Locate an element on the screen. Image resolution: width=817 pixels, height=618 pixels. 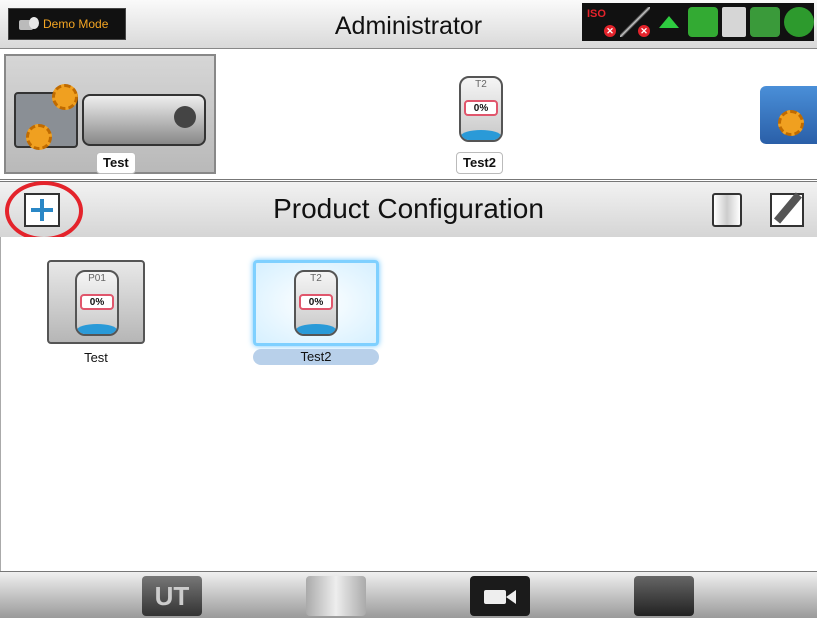
product-tile-selected: T2 0% is located at coordinates (316, 303).